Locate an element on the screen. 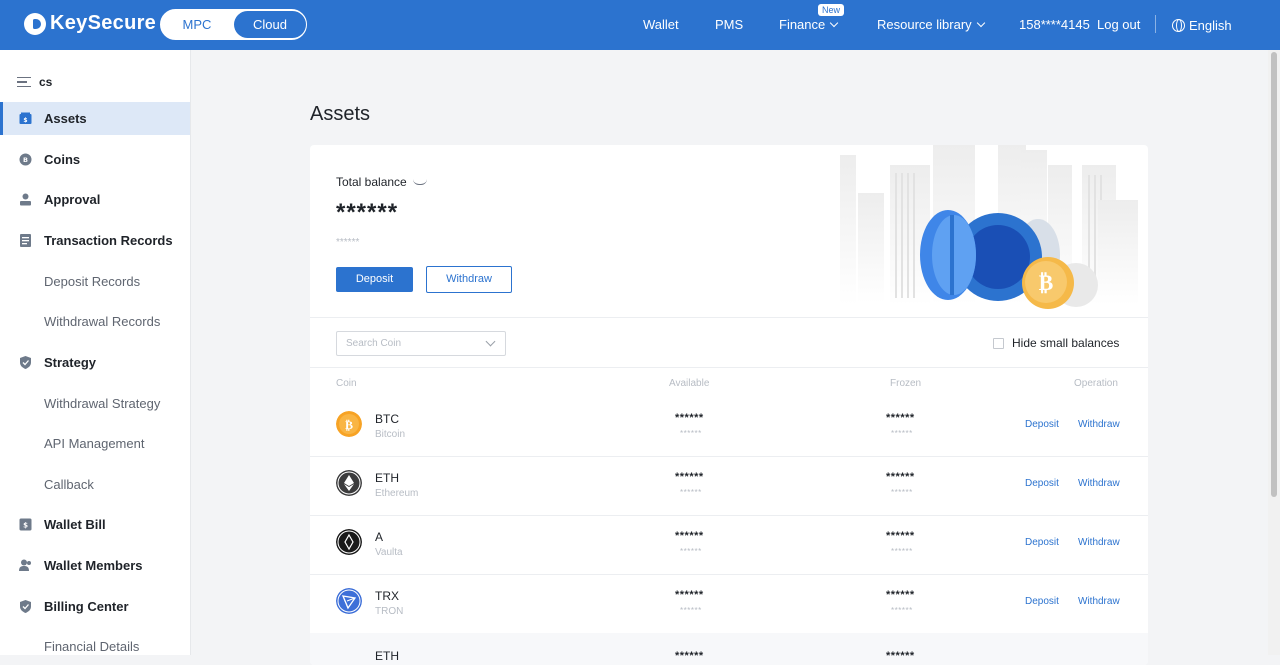  sidebar-item-label: Strategy is located at coordinates (70, 362).